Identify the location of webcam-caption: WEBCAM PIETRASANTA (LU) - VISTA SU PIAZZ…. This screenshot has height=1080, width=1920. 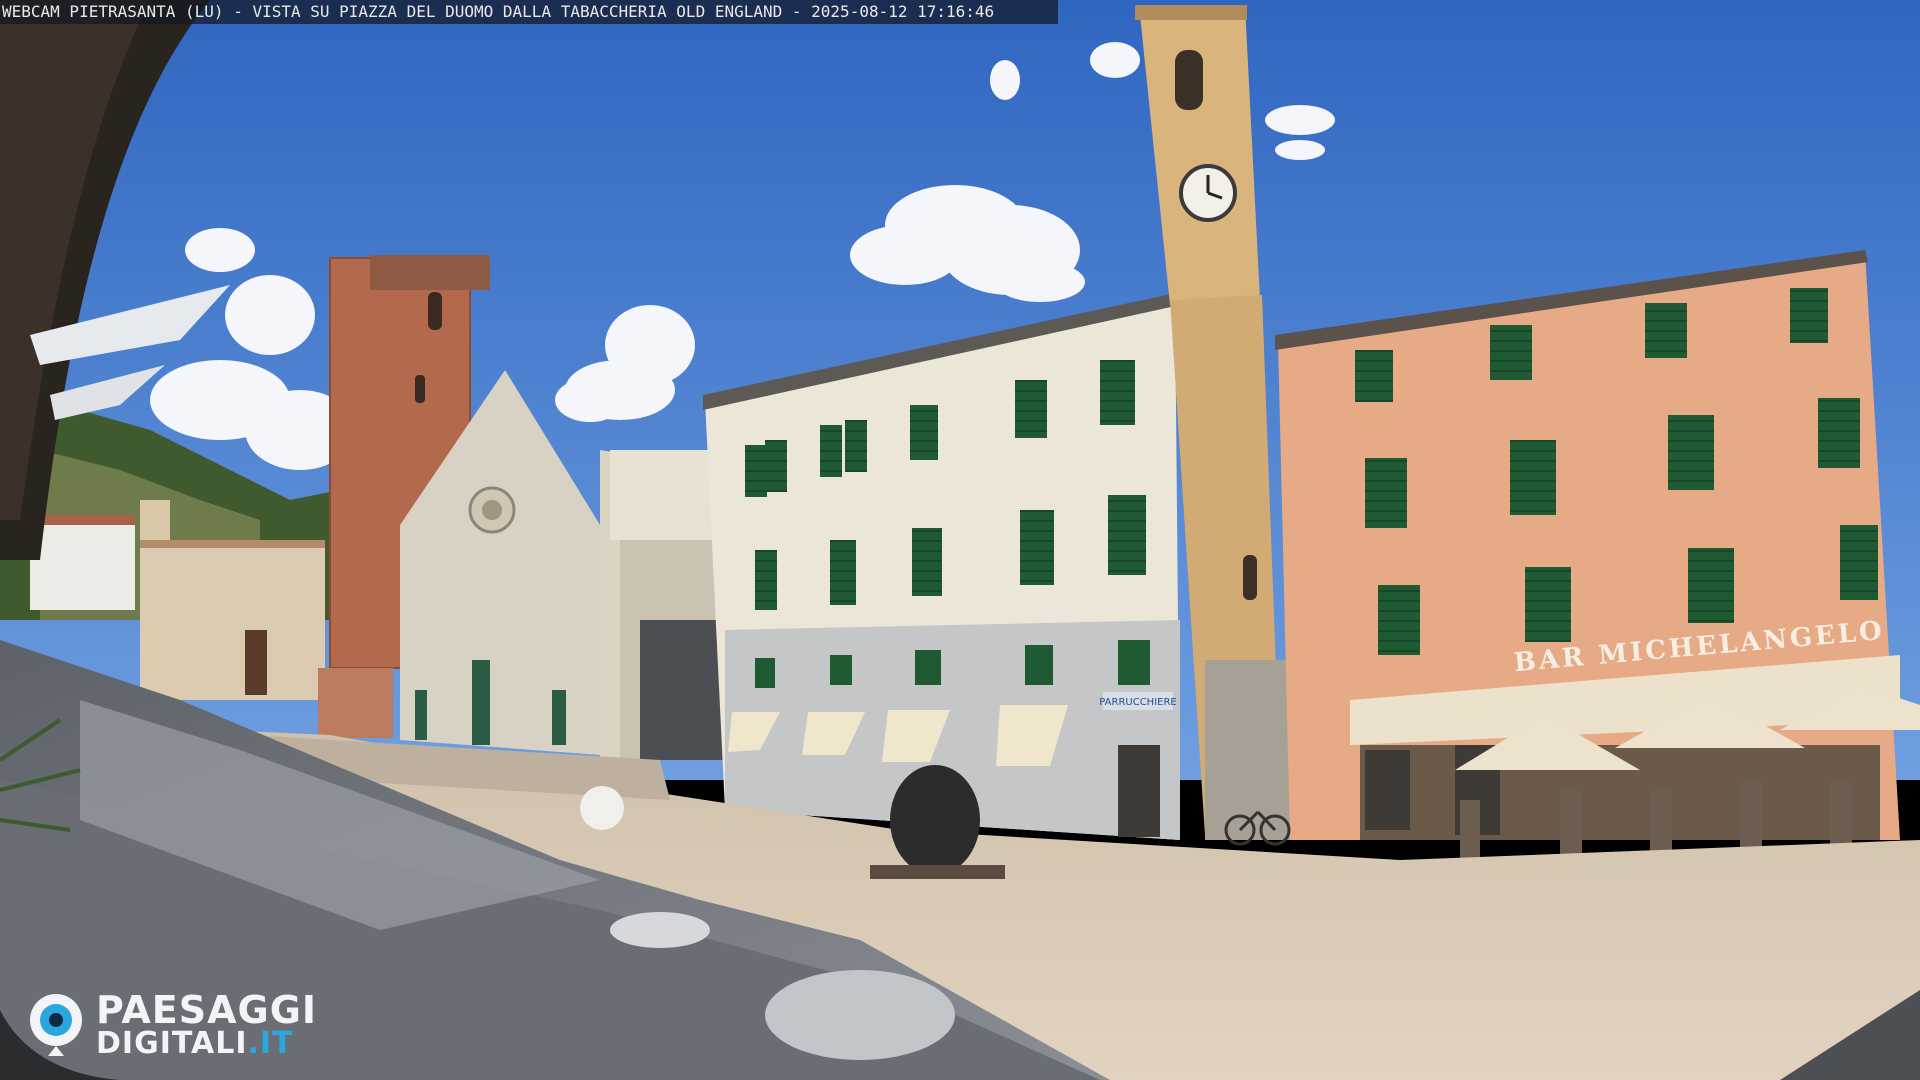
(529, 12).